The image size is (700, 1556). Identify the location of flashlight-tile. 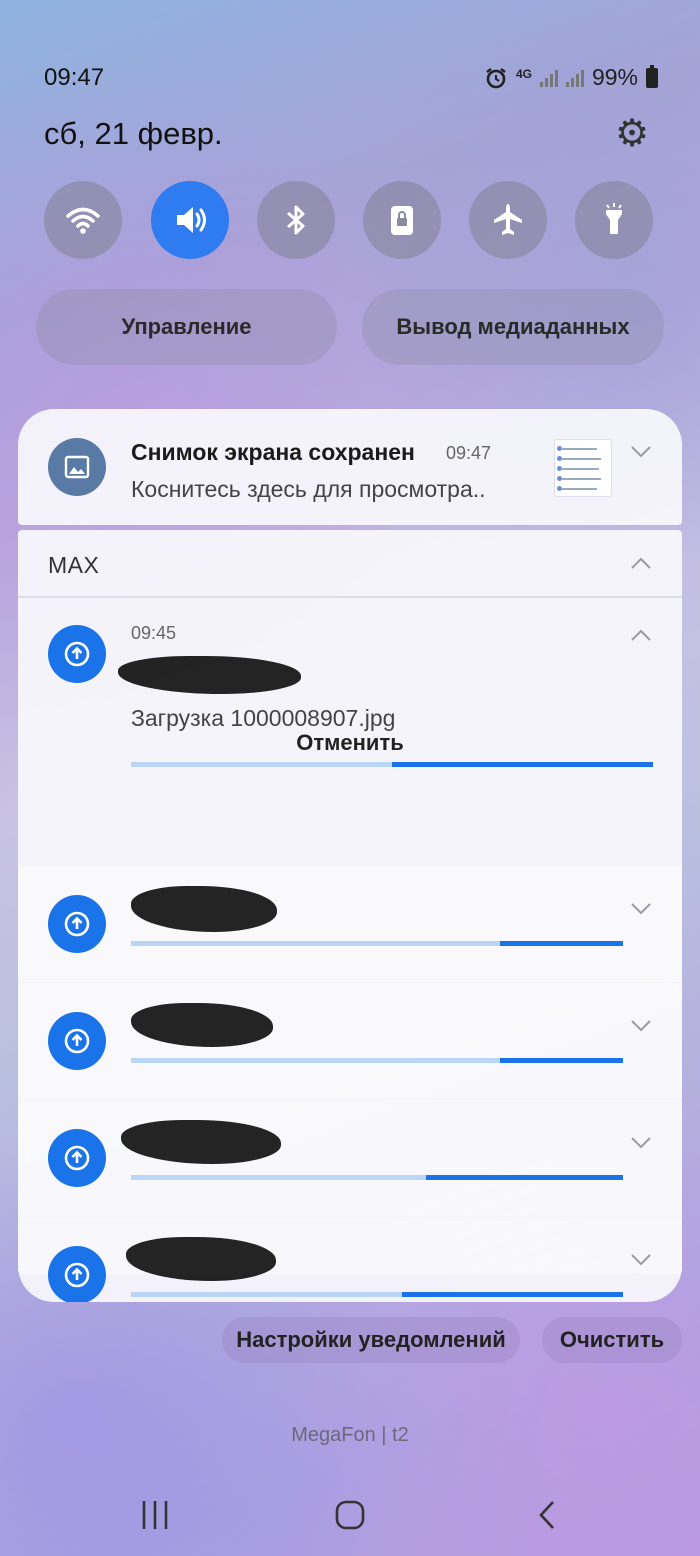
(614, 220).